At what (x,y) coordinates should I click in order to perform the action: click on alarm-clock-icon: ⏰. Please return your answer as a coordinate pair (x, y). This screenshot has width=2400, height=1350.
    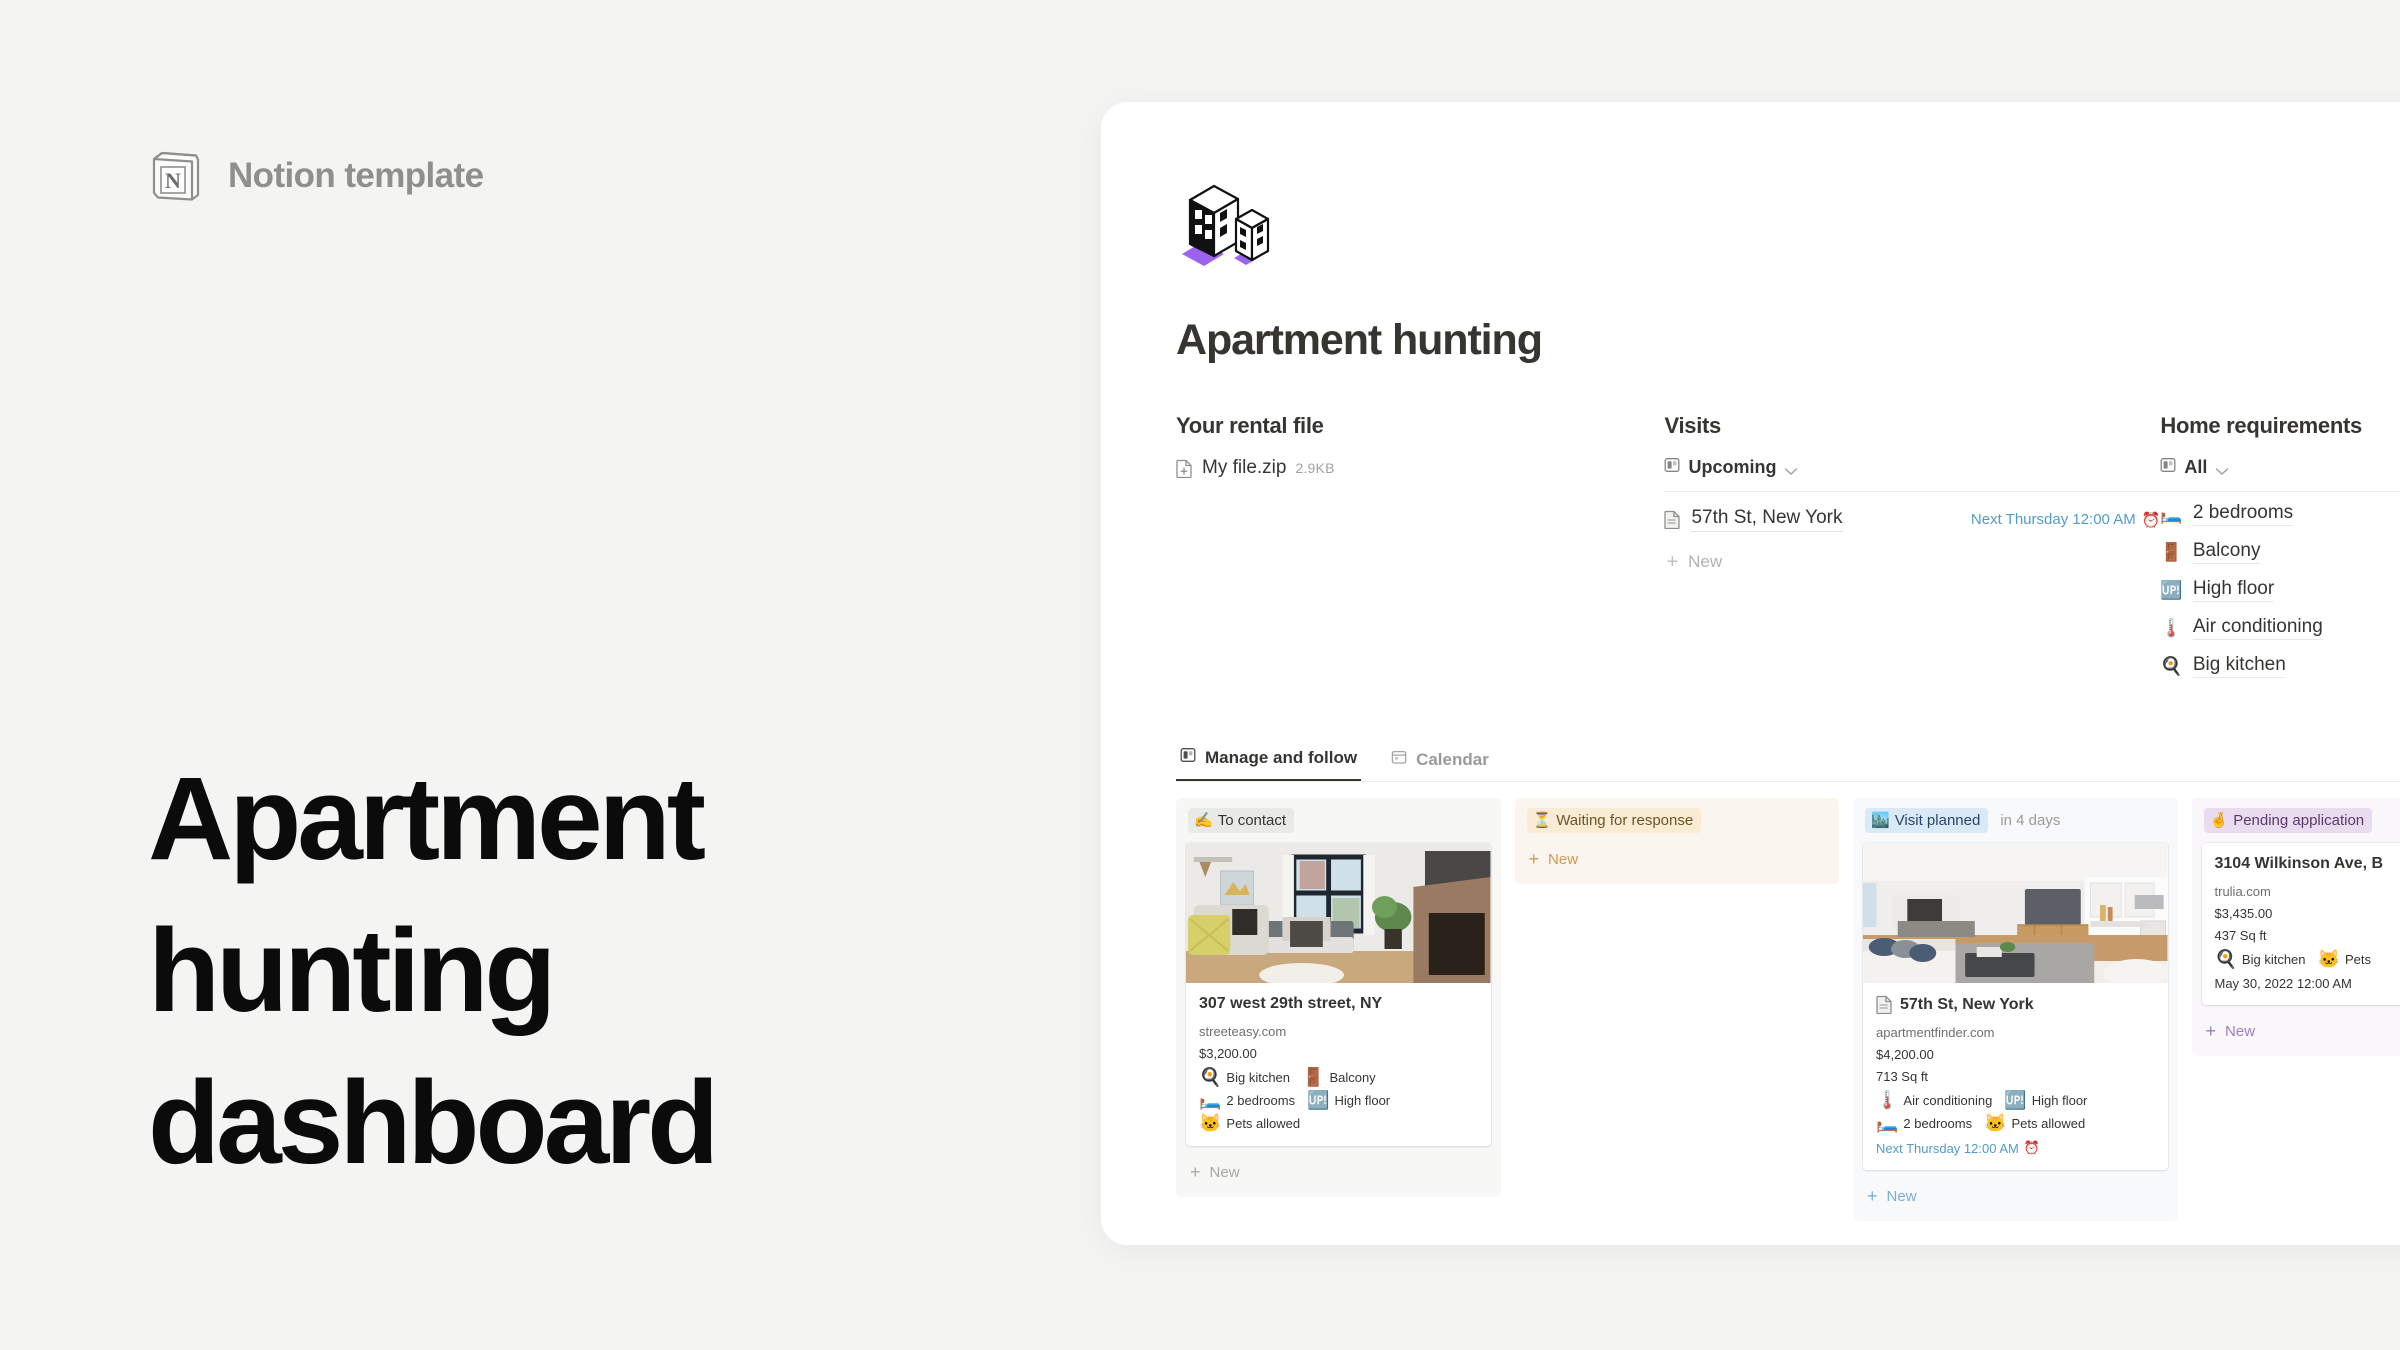
    Looking at the image, I should click on (2032, 1147).